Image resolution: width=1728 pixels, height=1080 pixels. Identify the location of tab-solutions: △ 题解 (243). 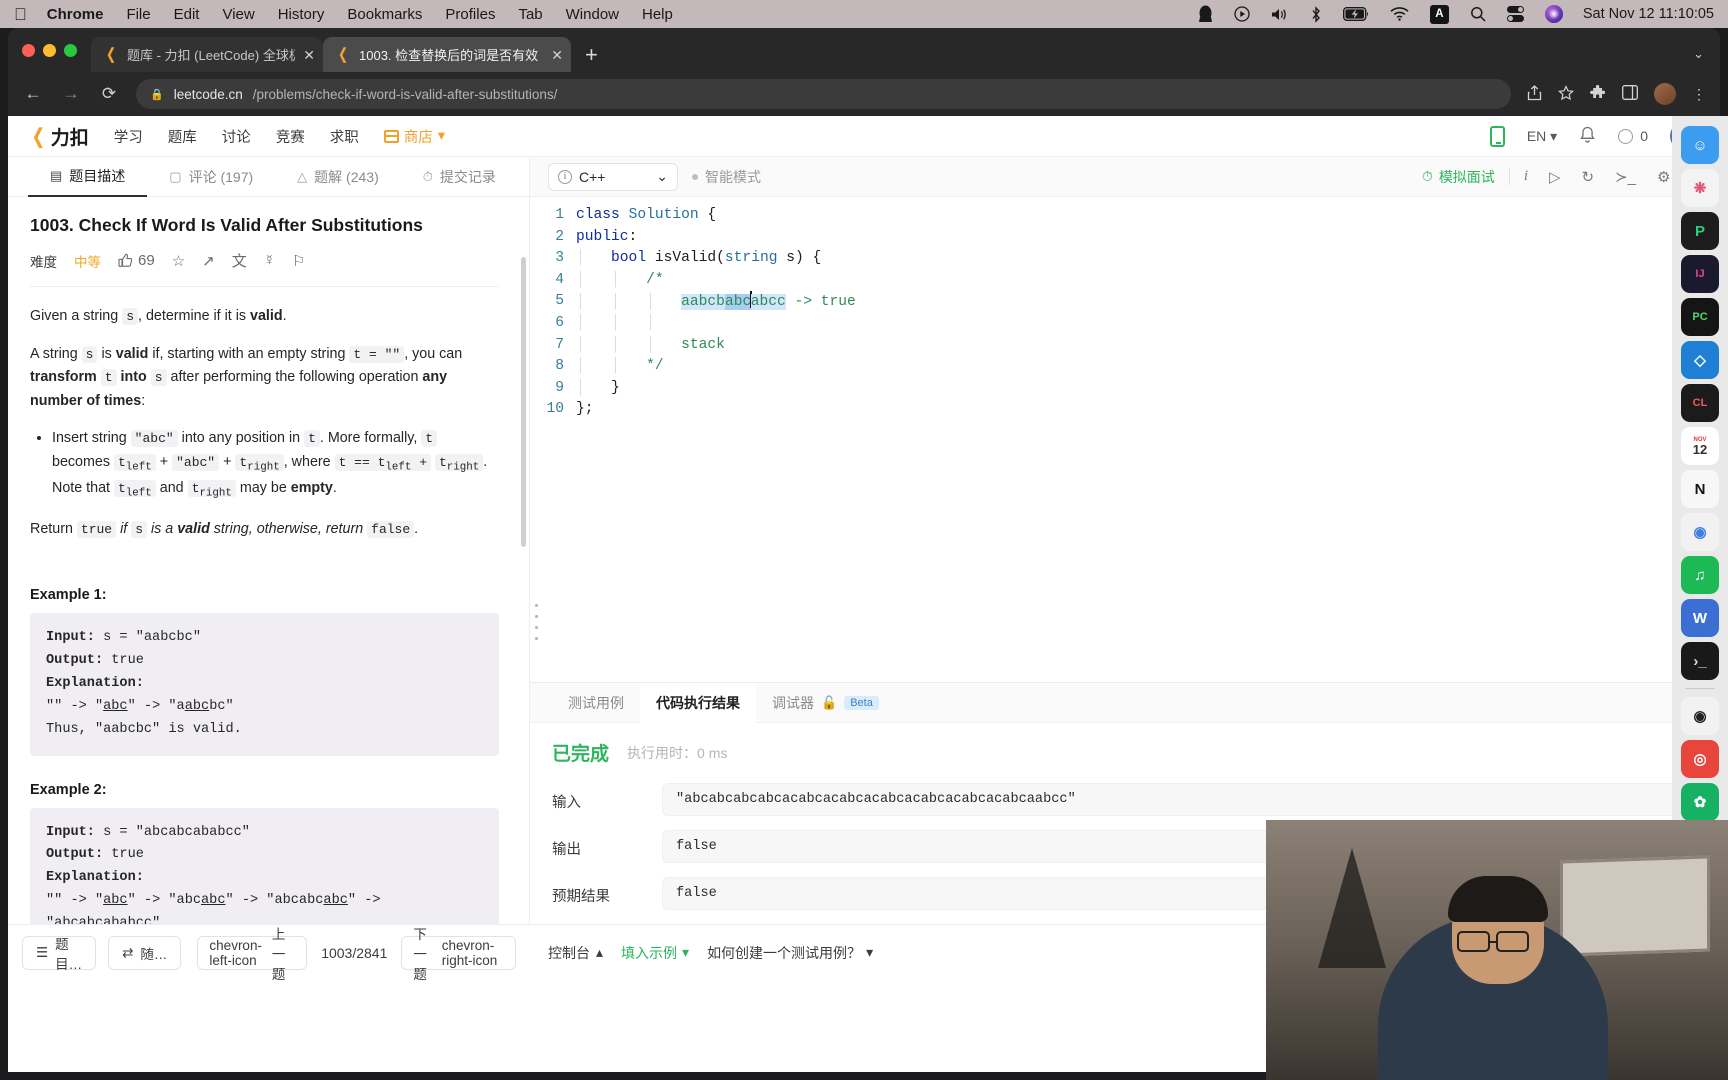
(338, 177).